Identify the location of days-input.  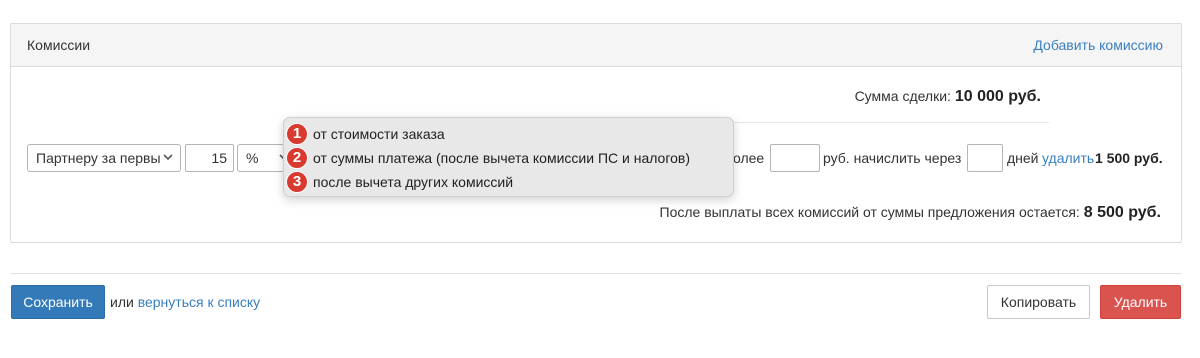
(985, 158).